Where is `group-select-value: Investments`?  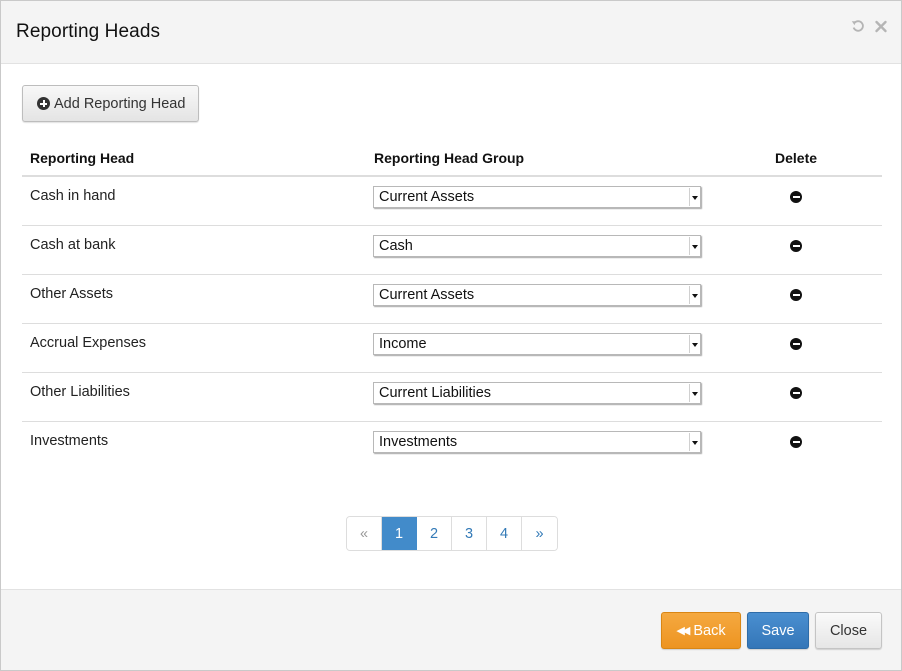
group-select-value: Investments is located at coordinates (418, 442).